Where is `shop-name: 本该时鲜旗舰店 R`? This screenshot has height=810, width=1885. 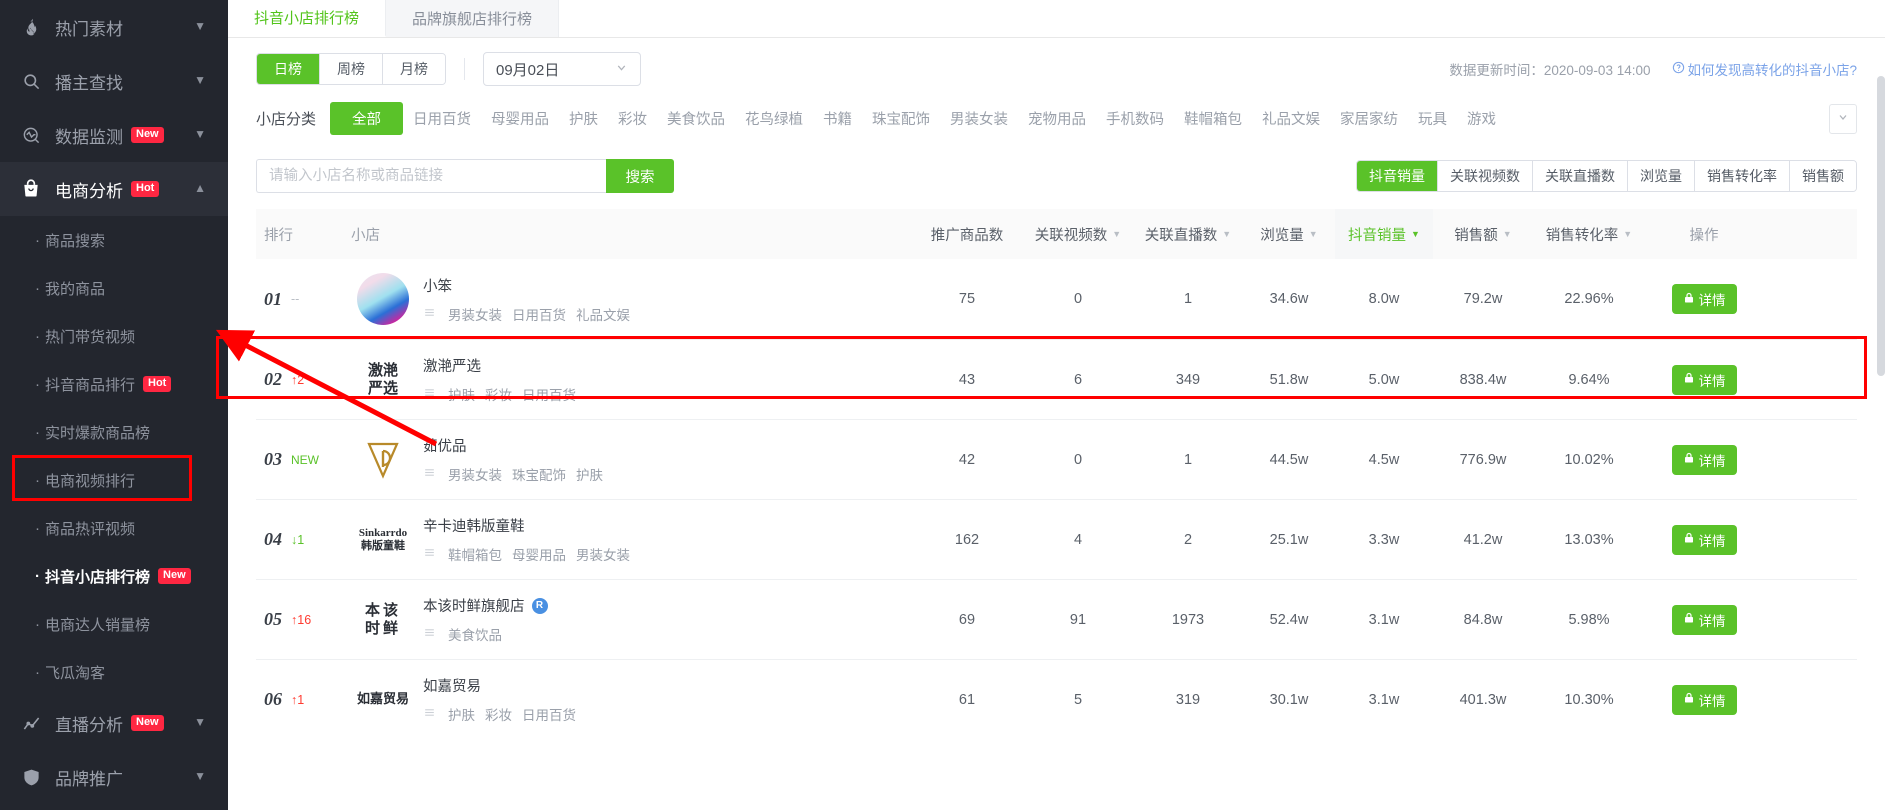 shop-name: 本该时鲜旗舰店 R is located at coordinates (485, 605).